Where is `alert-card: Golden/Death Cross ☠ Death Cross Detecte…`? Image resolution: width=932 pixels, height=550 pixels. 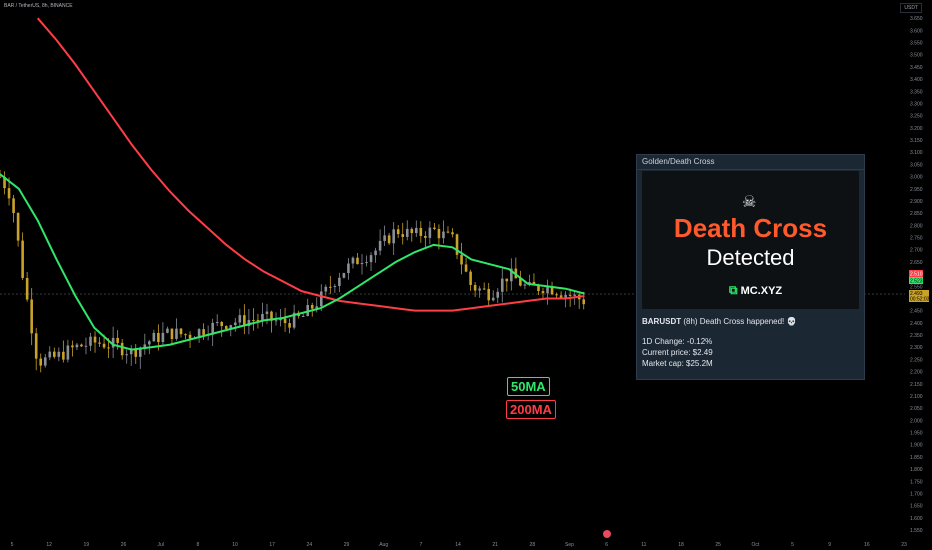
alert-card: Golden/Death Cross ☠ Death Cross Detecte… is located at coordinates (750, 267).